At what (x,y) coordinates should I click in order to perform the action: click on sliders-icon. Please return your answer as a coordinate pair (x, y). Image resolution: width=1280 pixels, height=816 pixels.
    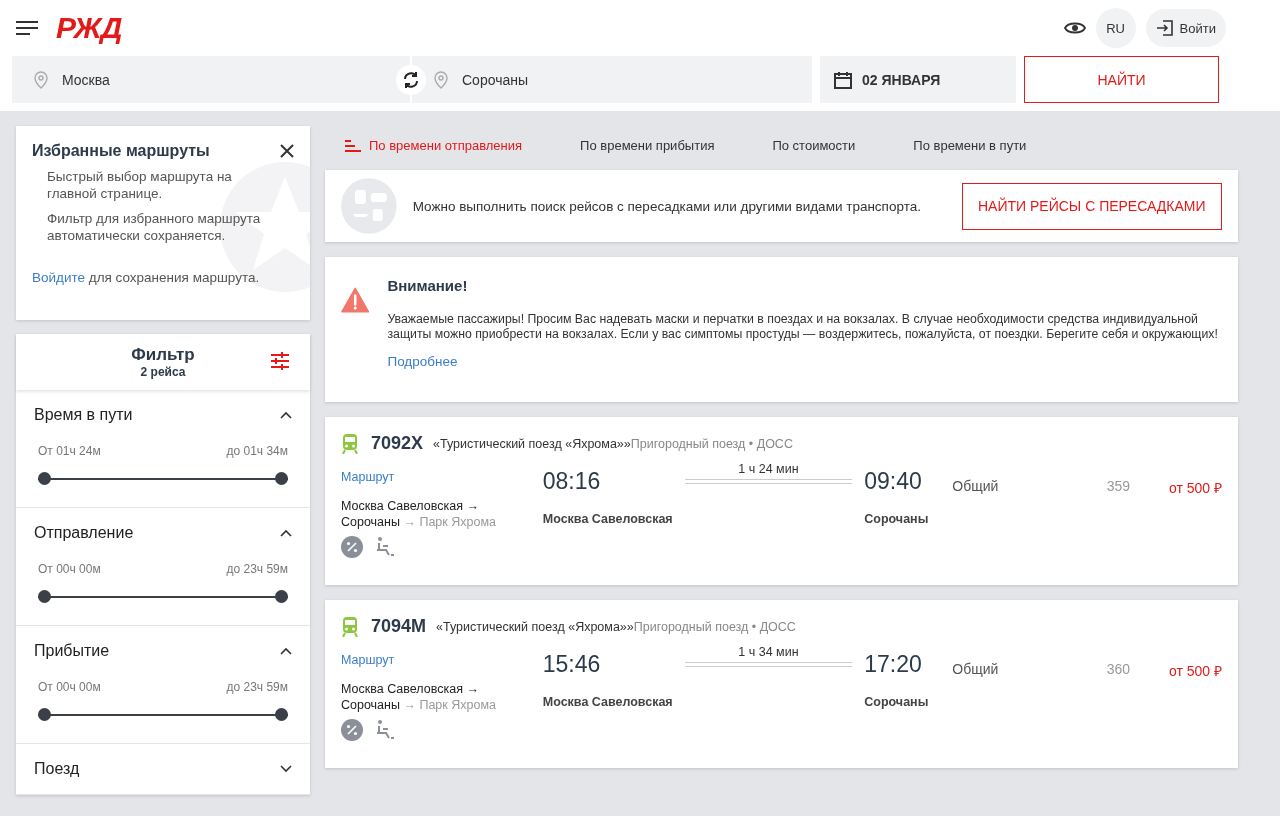
    Looking at the image, I should click on (280, 361).